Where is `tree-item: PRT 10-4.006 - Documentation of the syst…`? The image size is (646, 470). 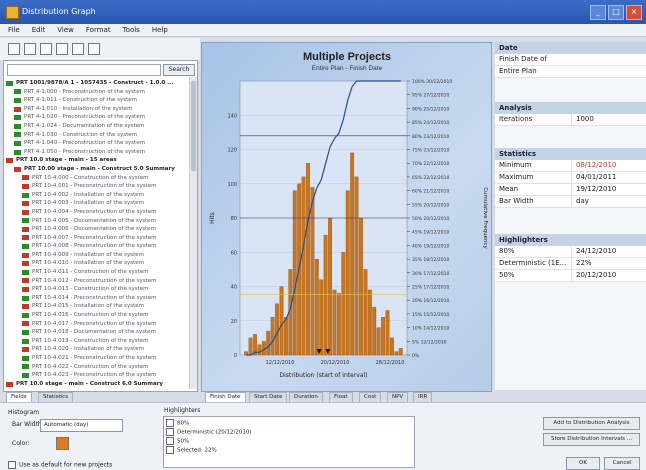
tree-item: PRT 10-4.006 - Documentation of the syst… is located at coordinates (96, 229).